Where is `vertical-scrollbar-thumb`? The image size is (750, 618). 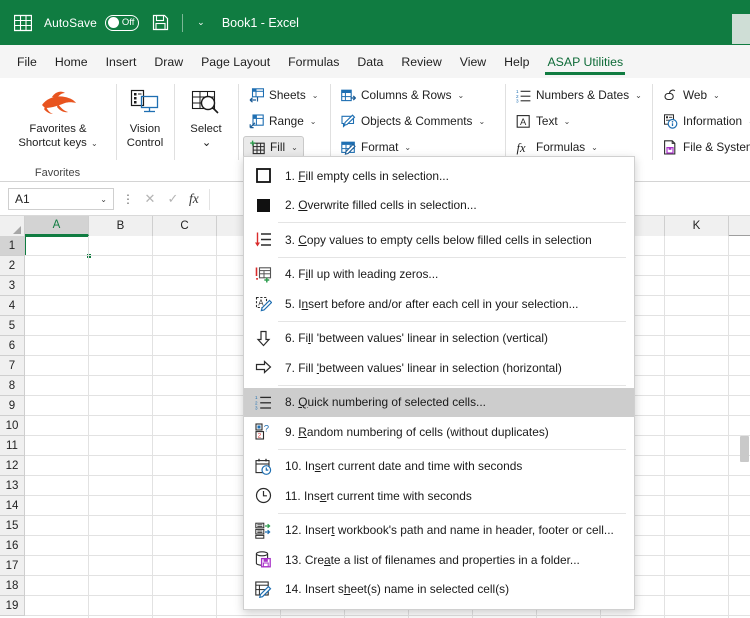 vertical-scrollbar-thumb is located at coordinates (744, 449).